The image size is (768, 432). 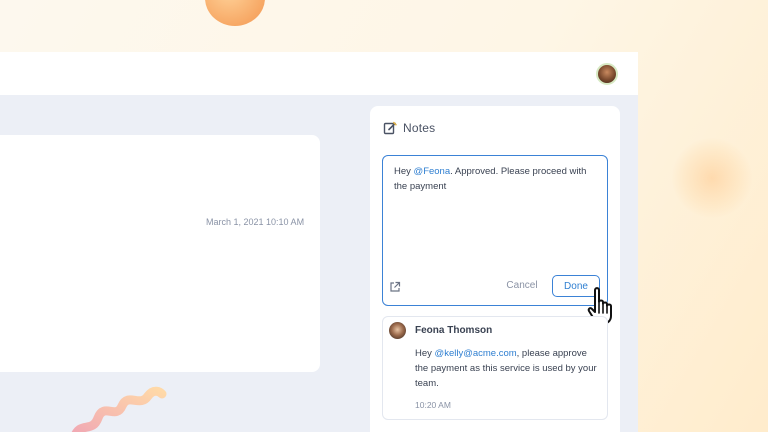 What do you see at coordinates (419, 128) in the screenshot?
I see `notes-title: Notes` at bounding box center [419, 128].